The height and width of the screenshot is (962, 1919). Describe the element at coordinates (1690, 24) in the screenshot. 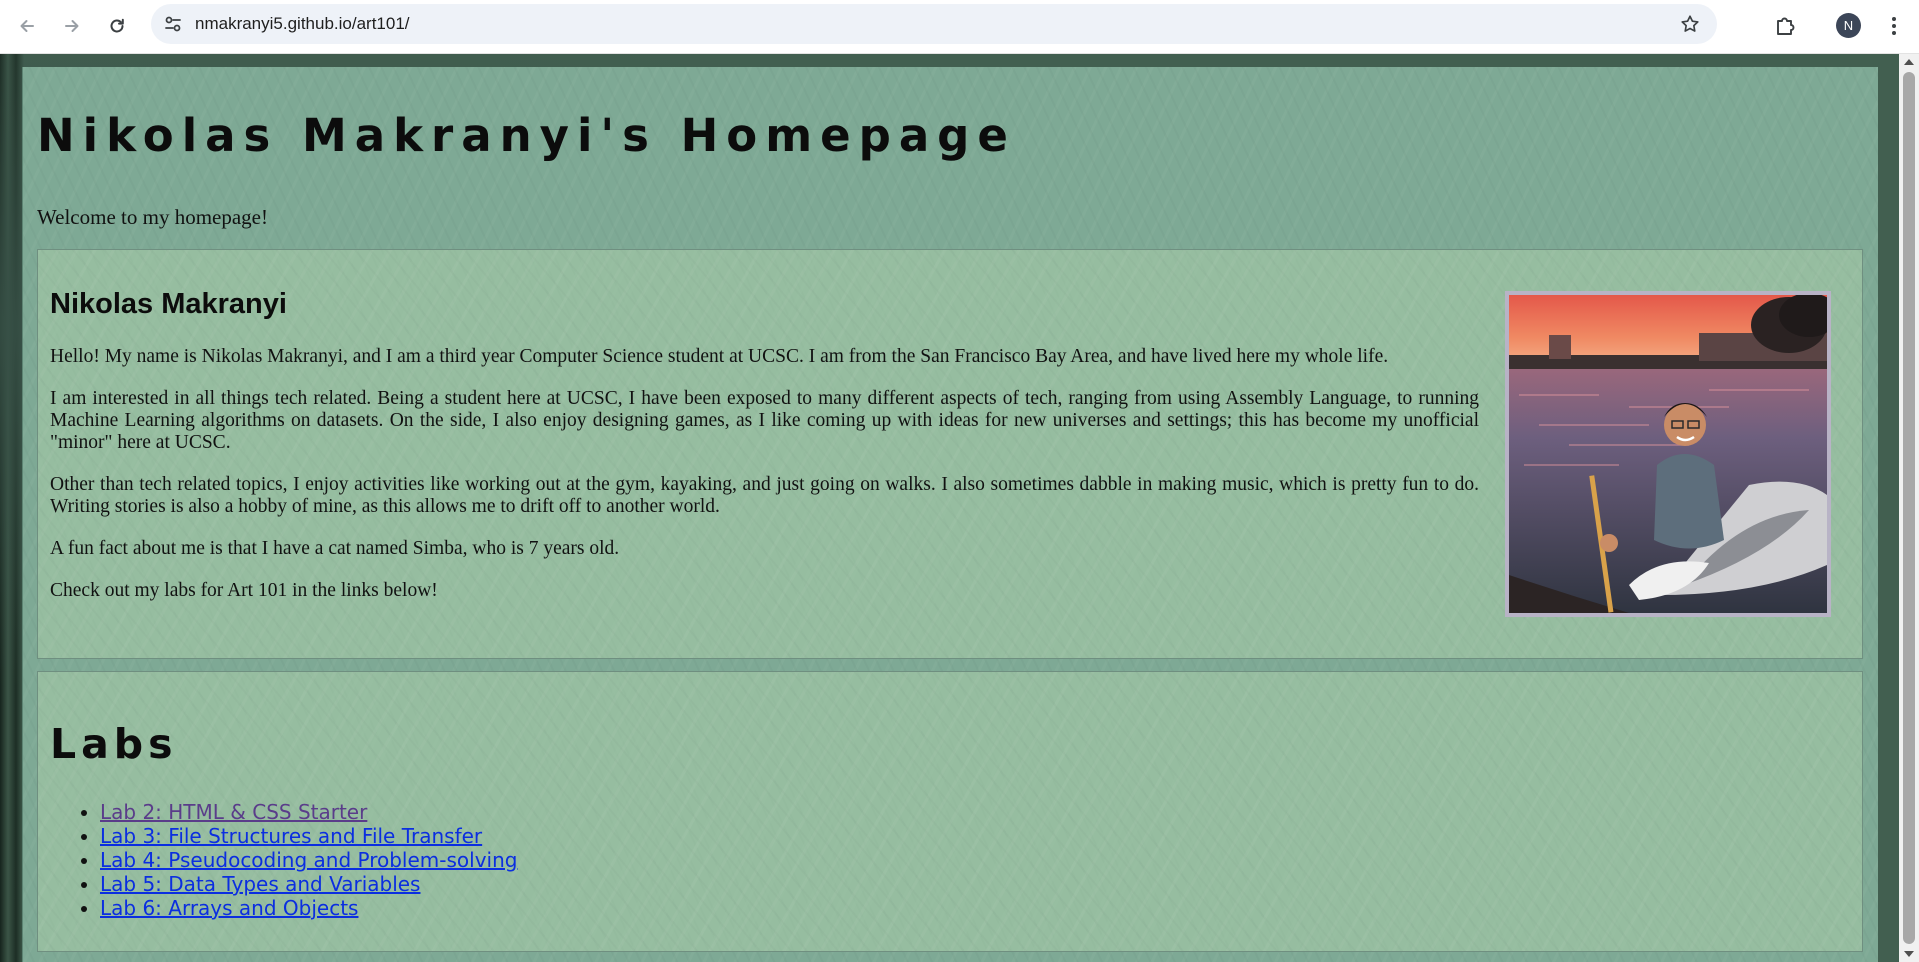

I see `star-icon` at that location.